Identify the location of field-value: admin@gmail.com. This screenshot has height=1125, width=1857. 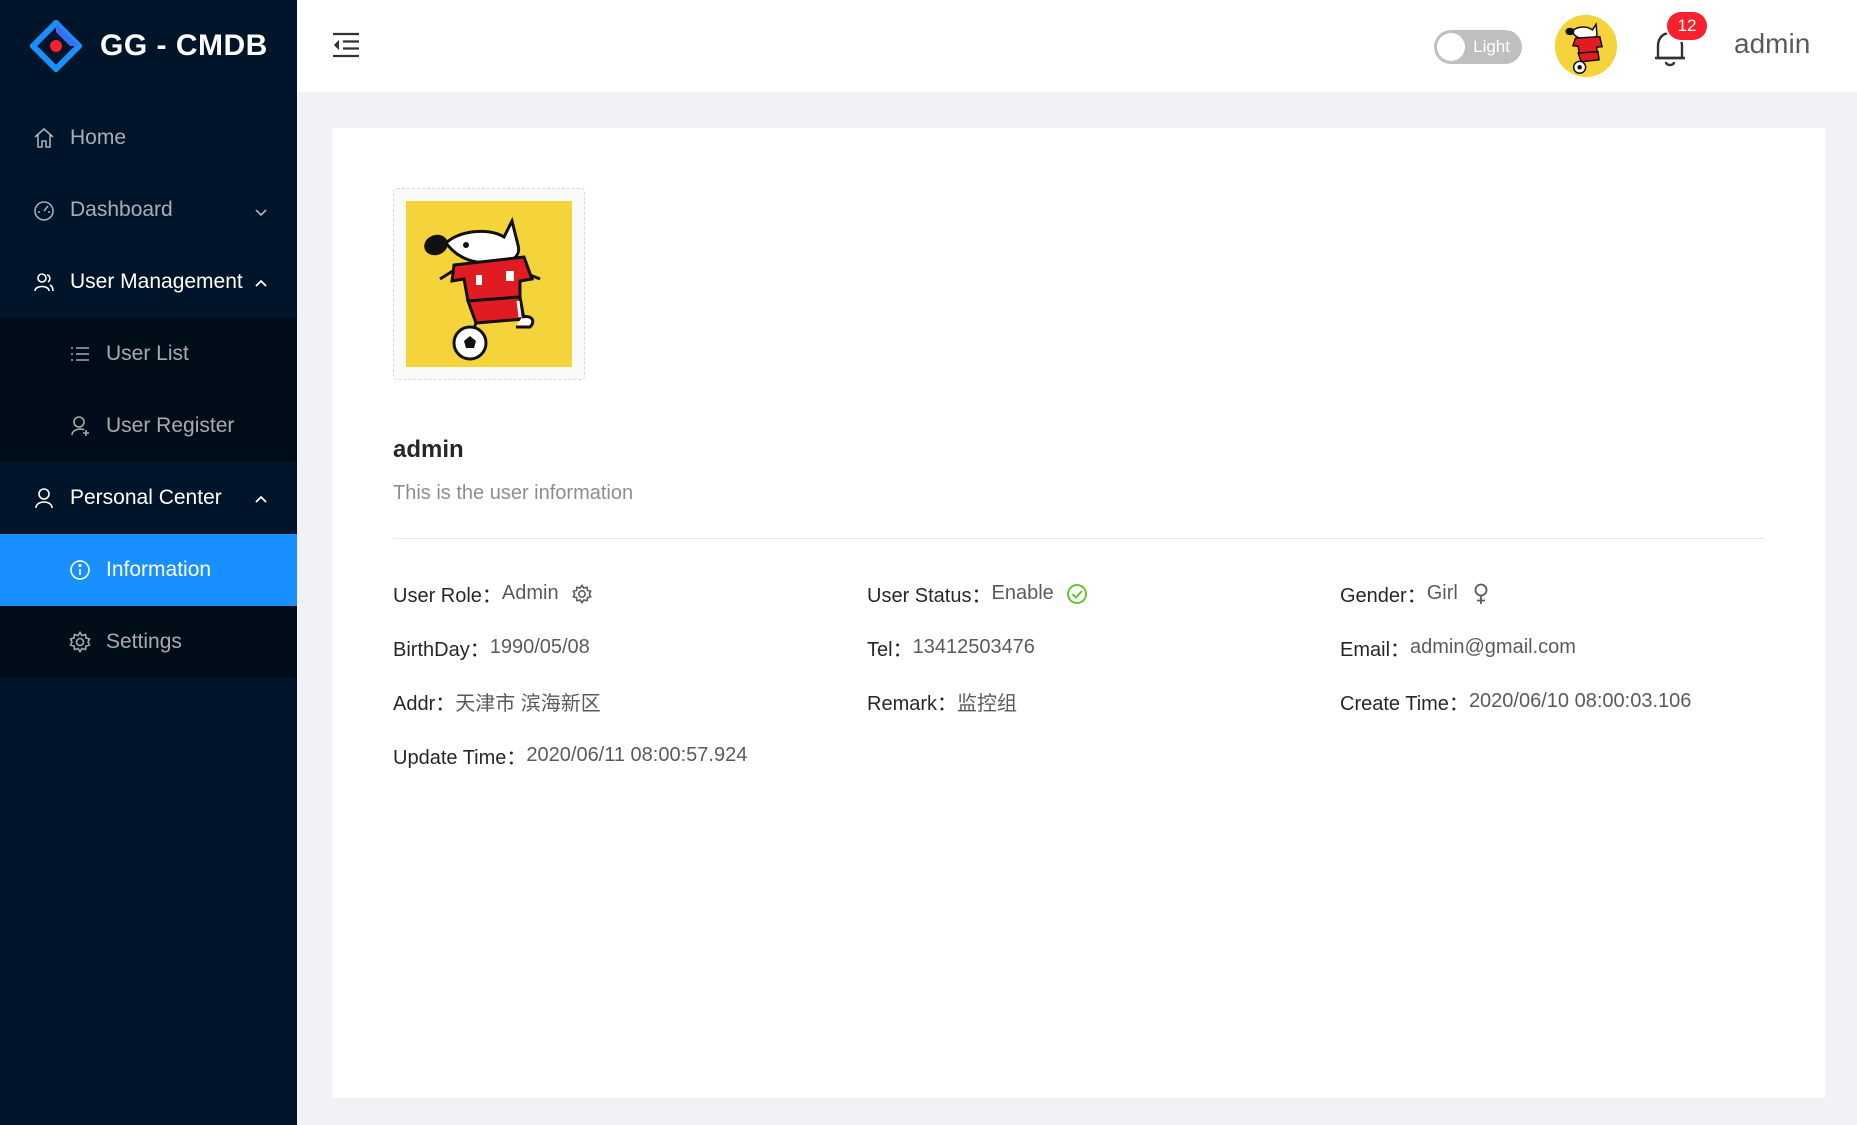
(1493, 647).